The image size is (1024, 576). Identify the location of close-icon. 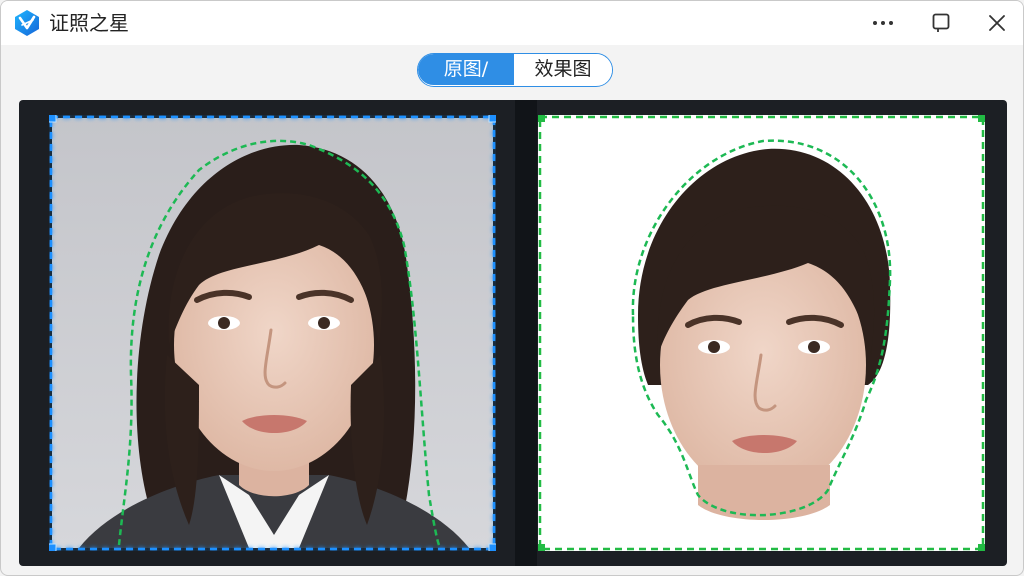
(997, 23).